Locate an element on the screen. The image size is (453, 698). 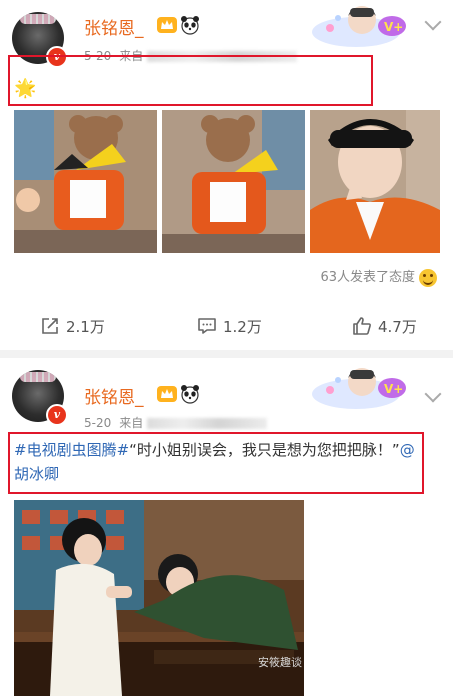
post-text: #电视剧虫图腾#“时小姐别误会，我只是想为您把把脉！”@胡冰卿 is located at coordinates (219, 462).